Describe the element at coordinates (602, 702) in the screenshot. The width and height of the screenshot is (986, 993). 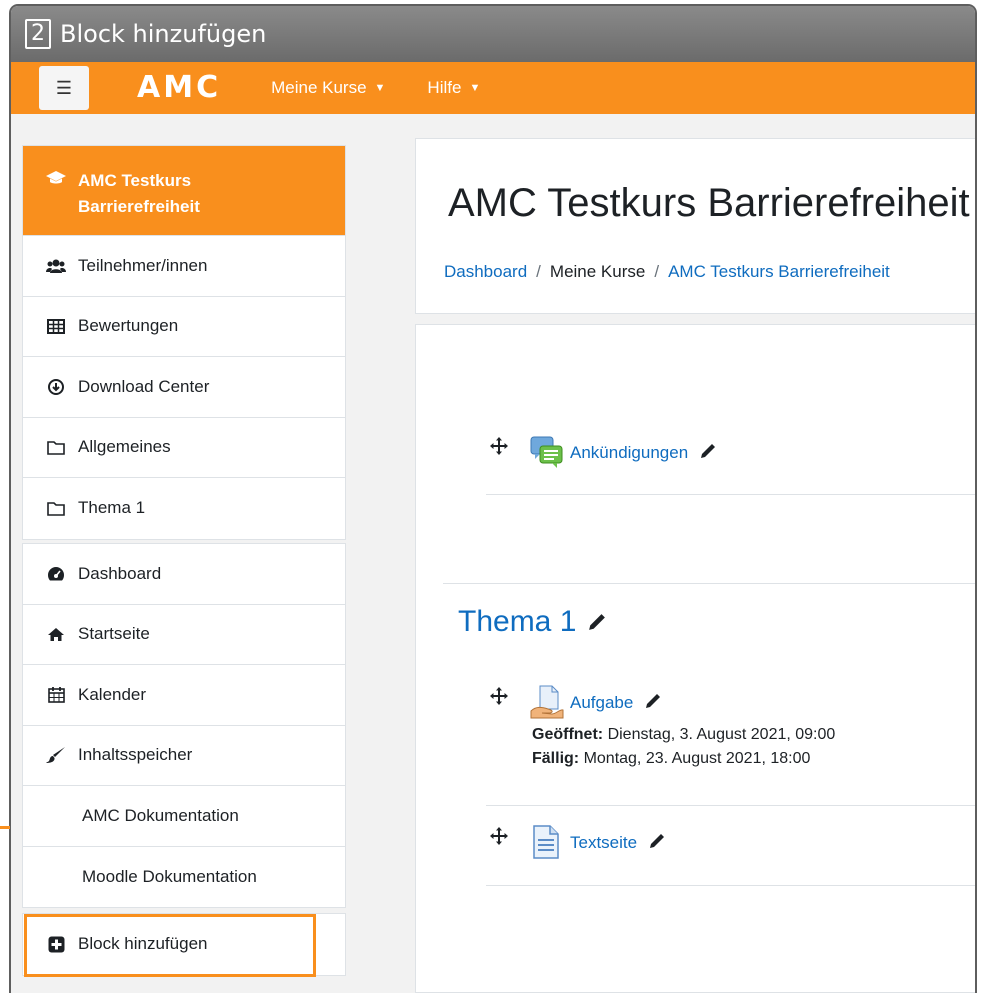
I see `activity-name: Aufgabe` at that location.